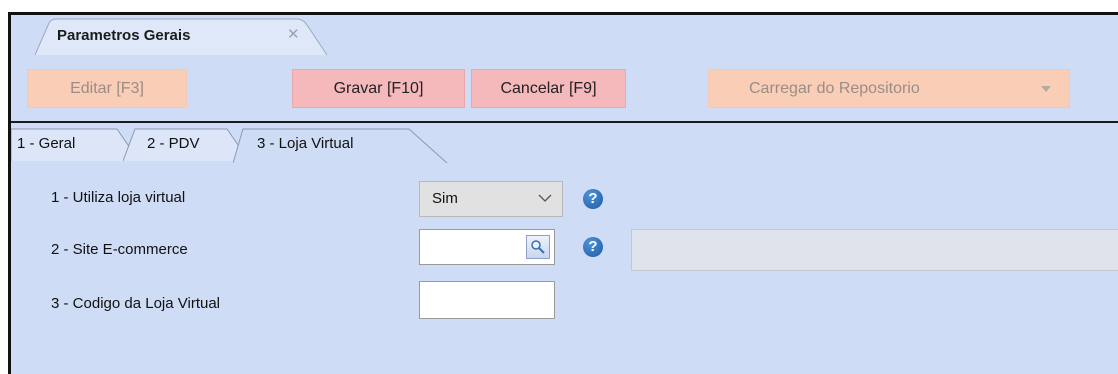  Describe the element at coordinates (124, 35) in the screenshot. I see `window-tab-title: Parametros Gerais` at that location.